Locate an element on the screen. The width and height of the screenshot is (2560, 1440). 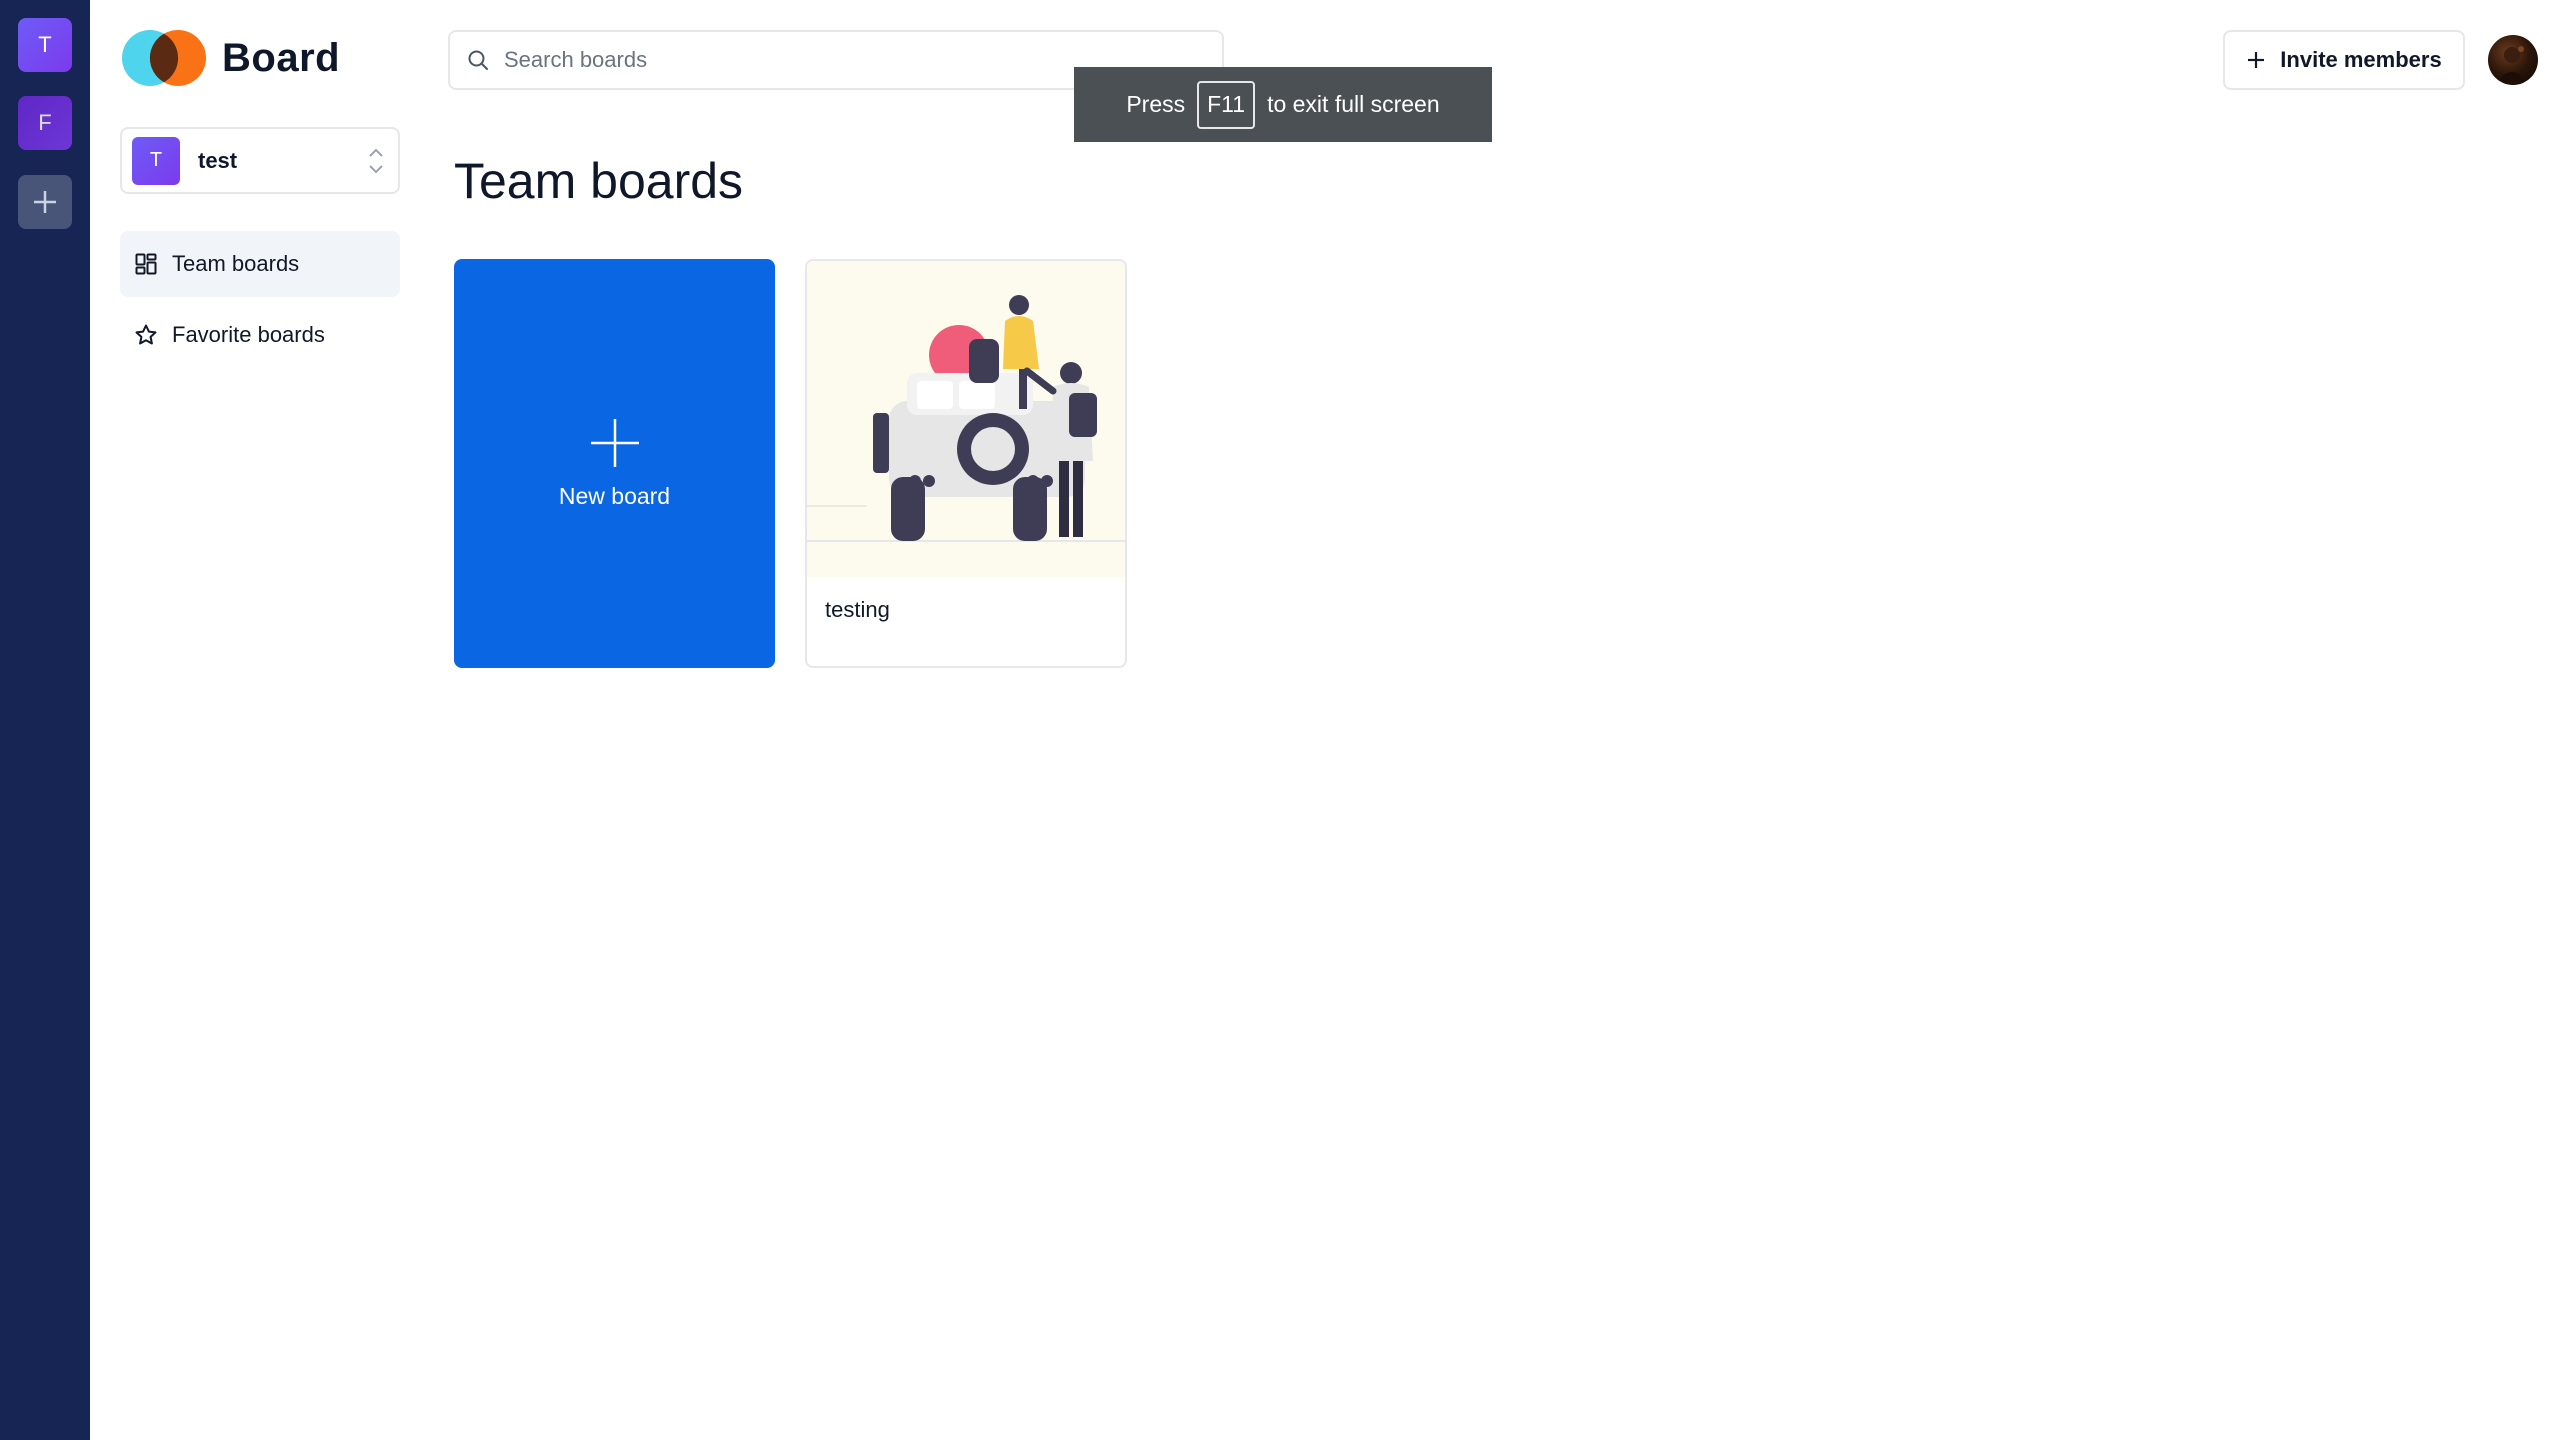
org-rail: T F is located at coordinates (45, 720).